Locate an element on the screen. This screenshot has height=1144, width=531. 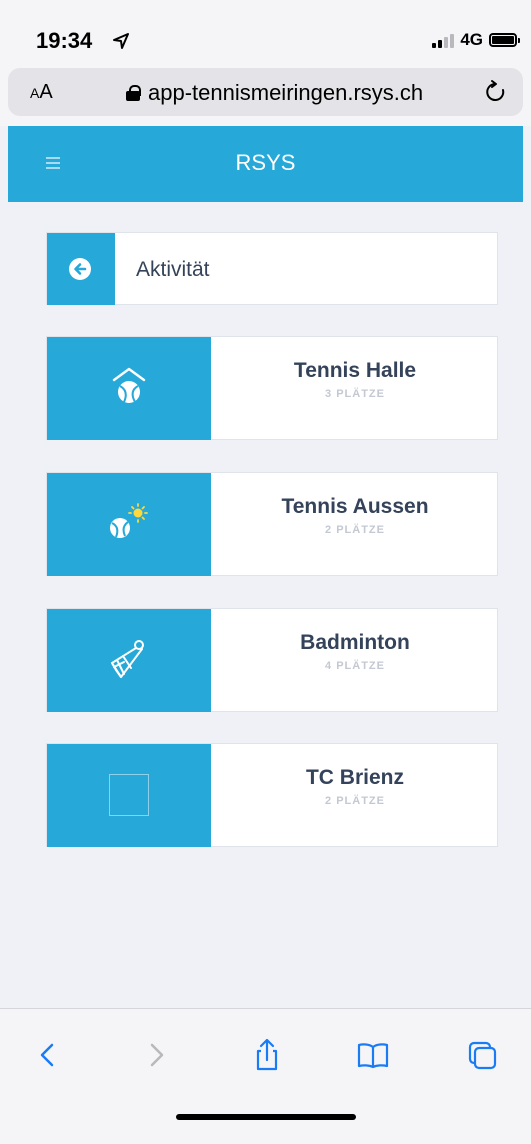
activity-name: Tennis Aussen is located at coordinates (355, 506).